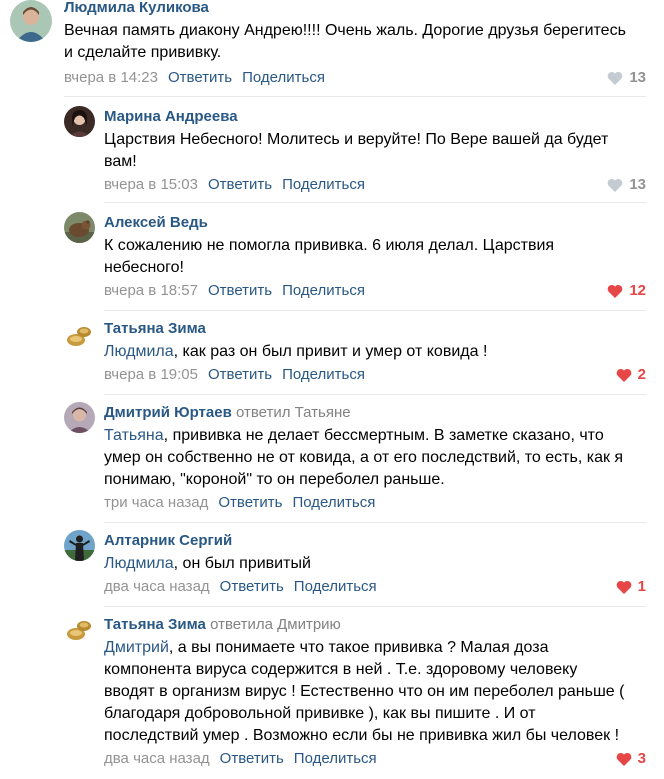  I want to click on like-button: 1, so click(631, 586).